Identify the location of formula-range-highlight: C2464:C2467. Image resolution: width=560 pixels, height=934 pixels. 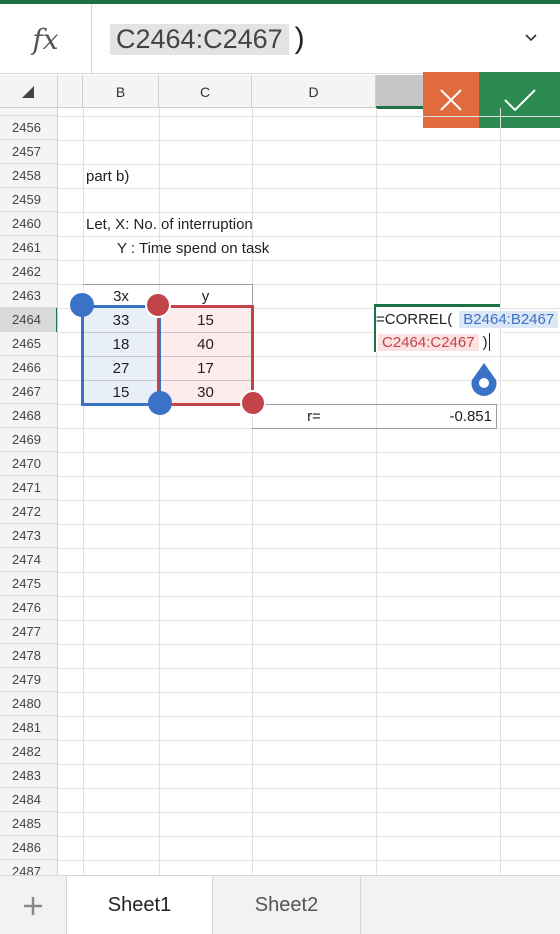
(199, 39).